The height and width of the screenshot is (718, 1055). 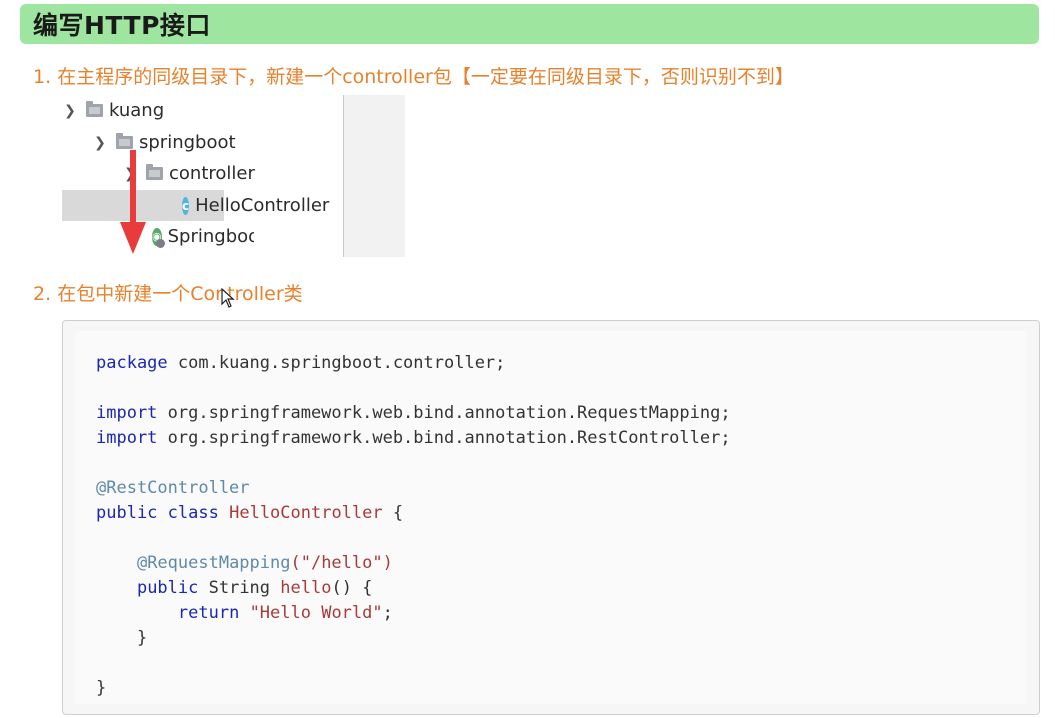 What do you see at coordinates (239, 588) in the screenshot?
I see `code-token: String` at bounding box center [239, 588].